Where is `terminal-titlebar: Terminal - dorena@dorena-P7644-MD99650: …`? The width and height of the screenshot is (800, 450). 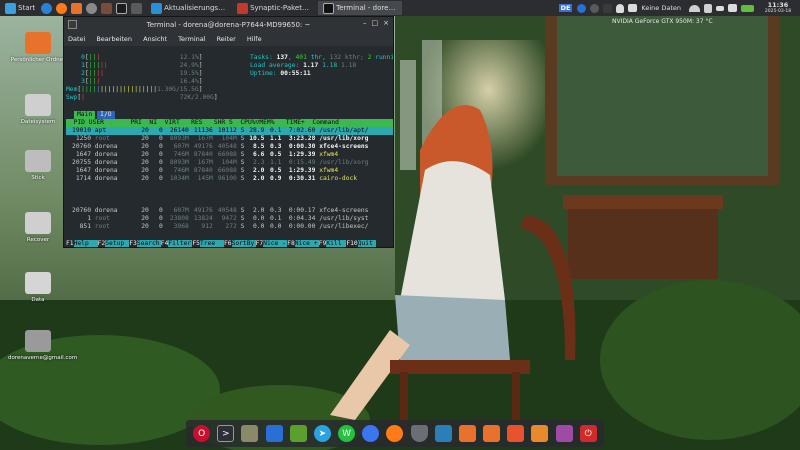 terminal-titlebar: Terminal - dorena@dorena-P7644-MD99650: … is located at coordinates (228, 24).